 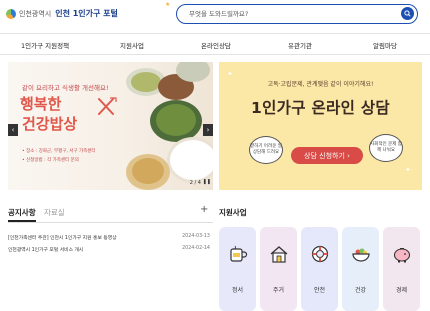 I want to click on piggy-bank-icon, so click(x=401, y=255).